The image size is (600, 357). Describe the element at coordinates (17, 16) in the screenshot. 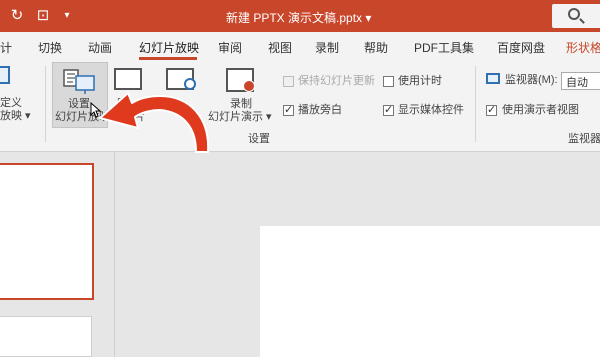

I see `undo-icon: ↻` at that location.